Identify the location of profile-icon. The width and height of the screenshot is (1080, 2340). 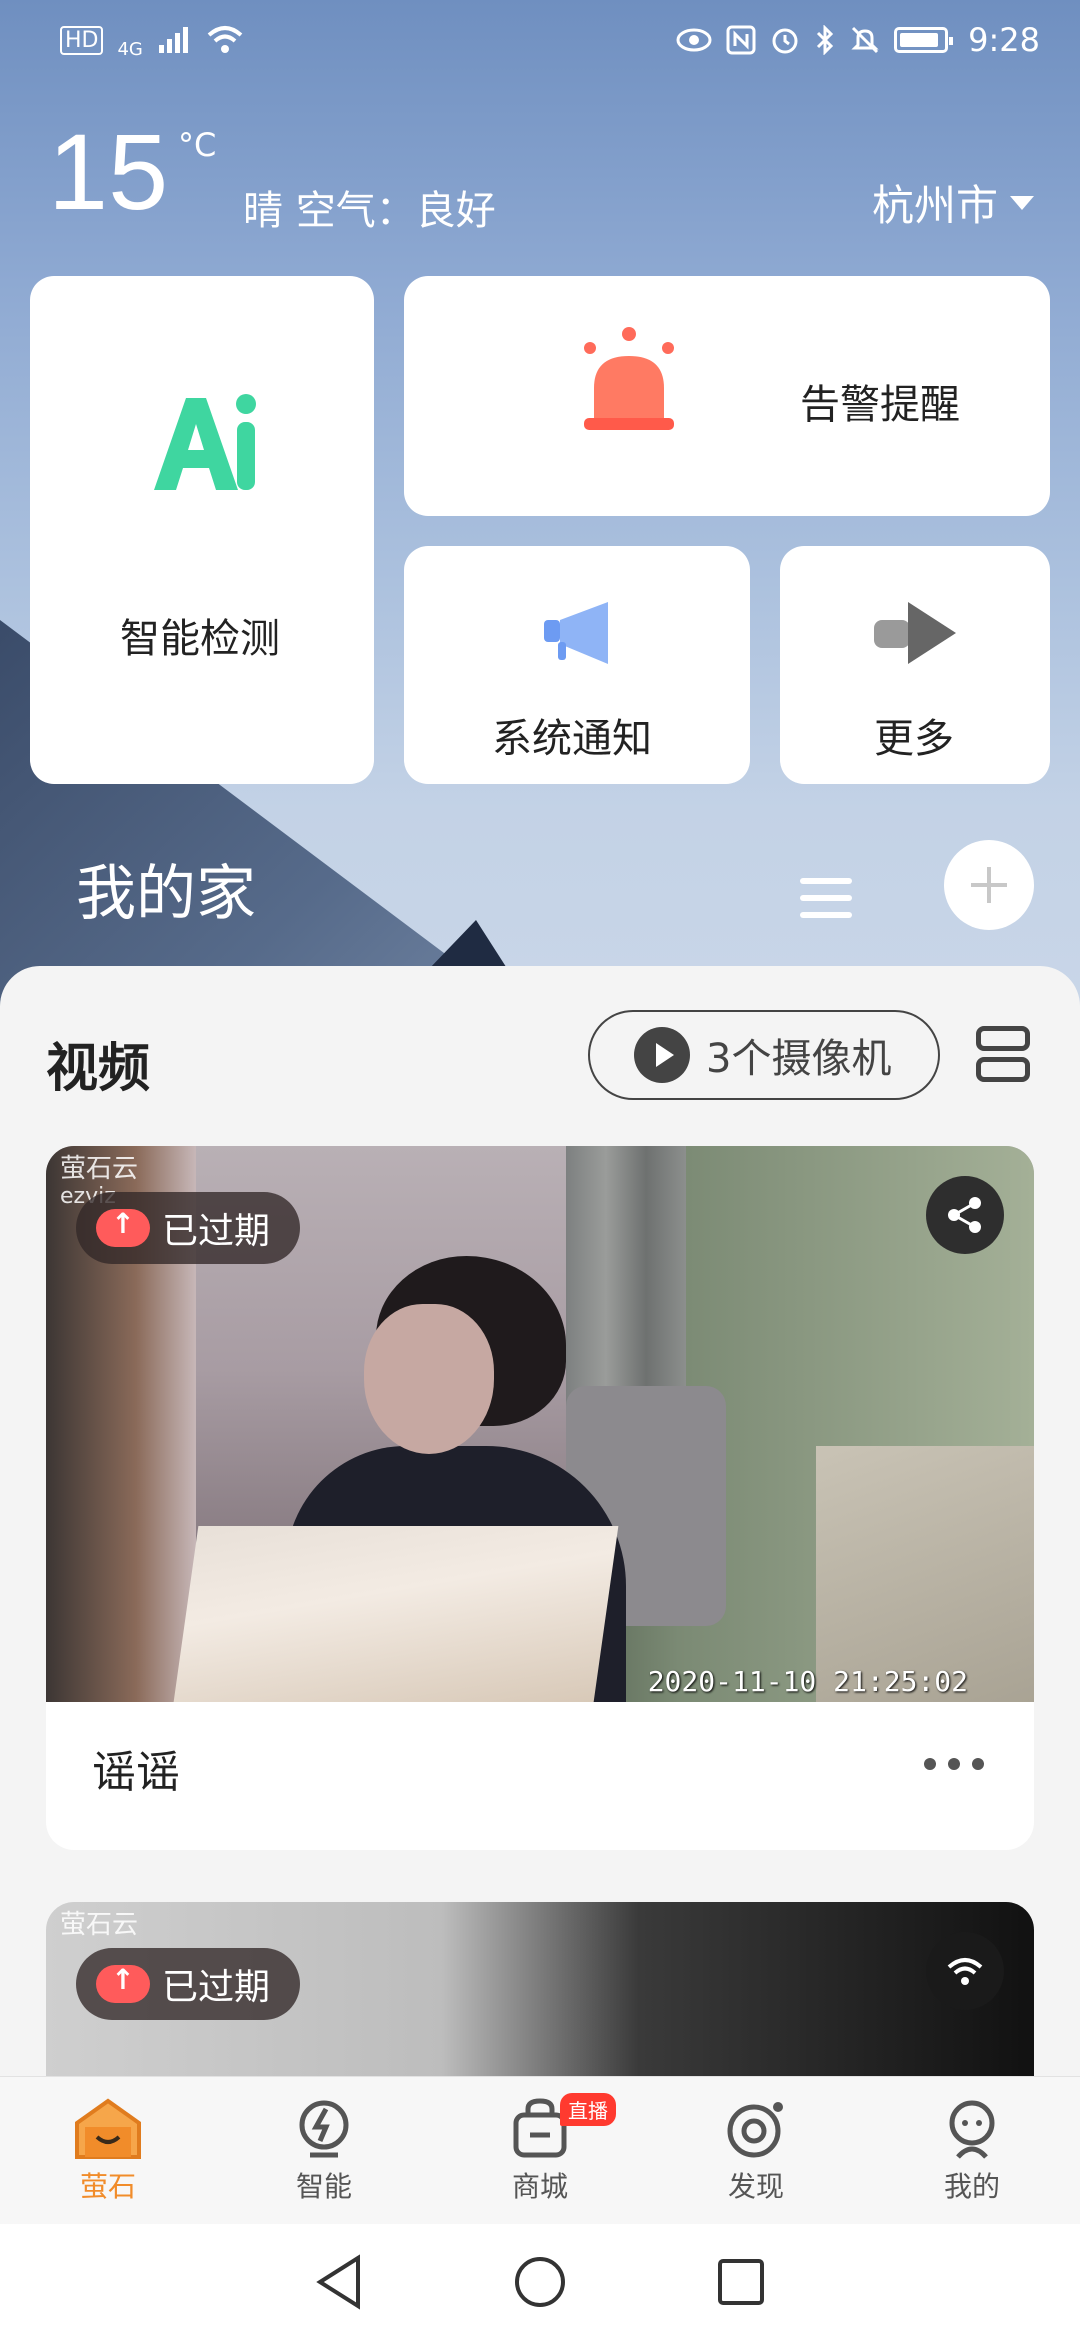
(972, 2129).